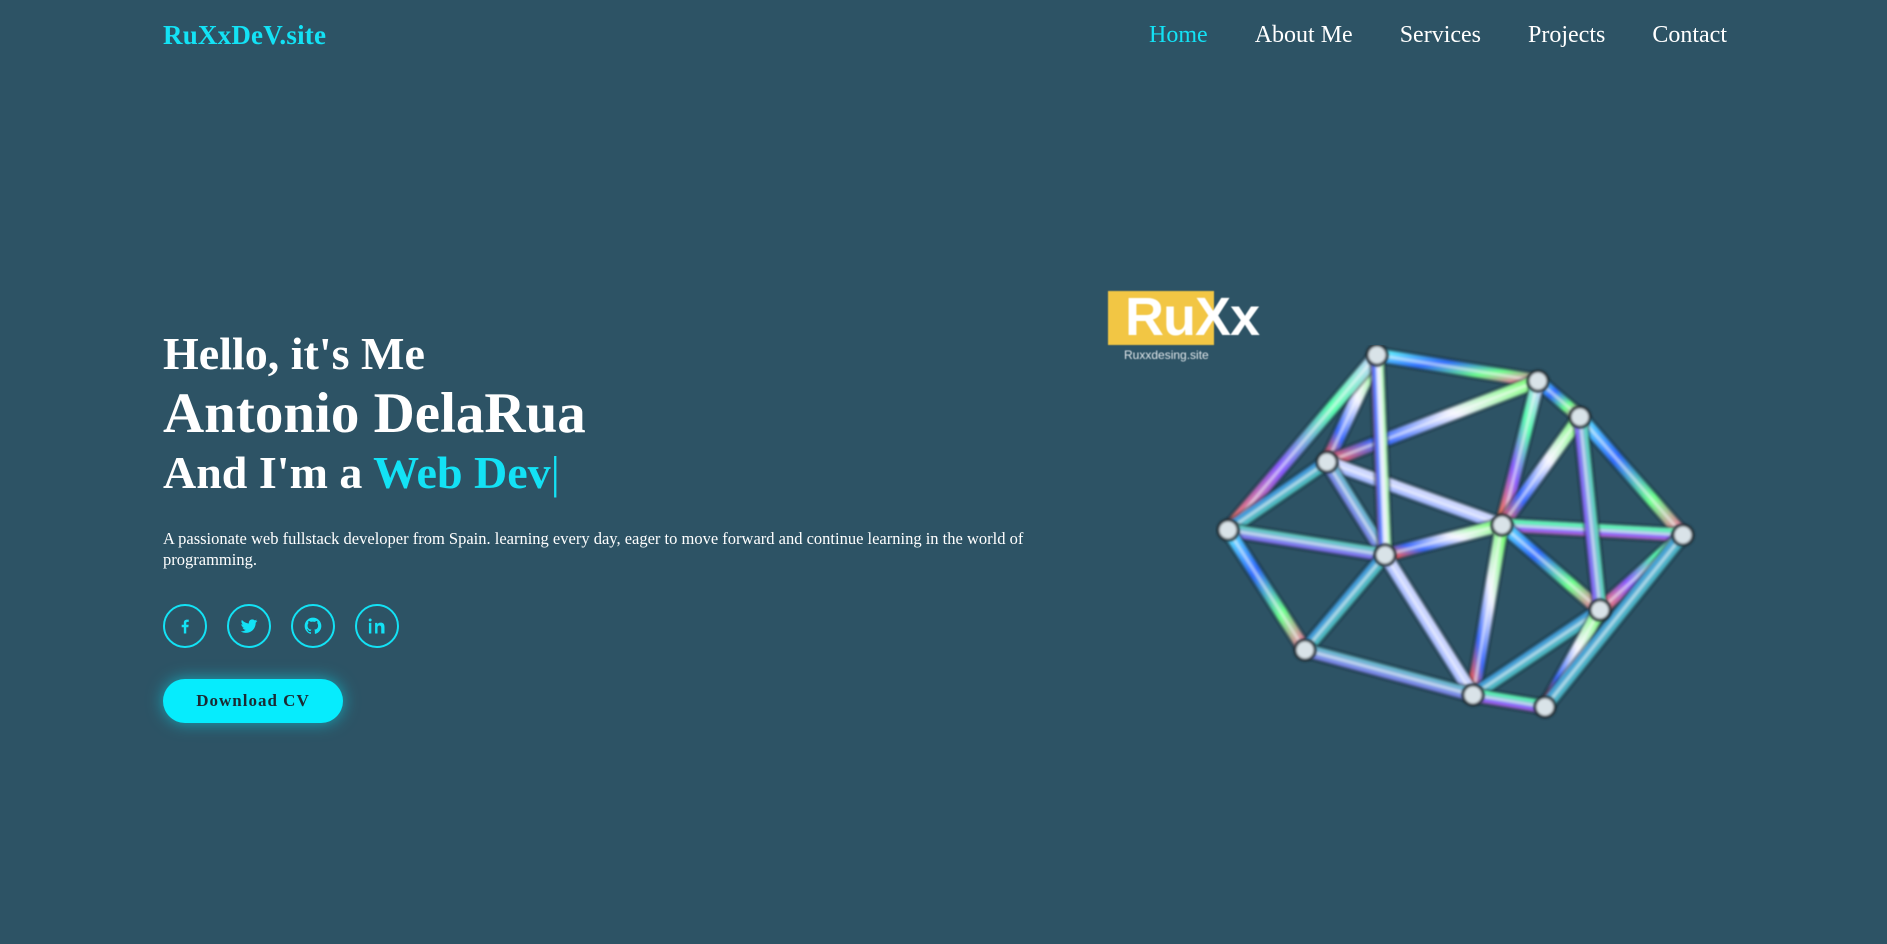  I want to click on site-logo: RuXxDeV.site, so click(244, 35).